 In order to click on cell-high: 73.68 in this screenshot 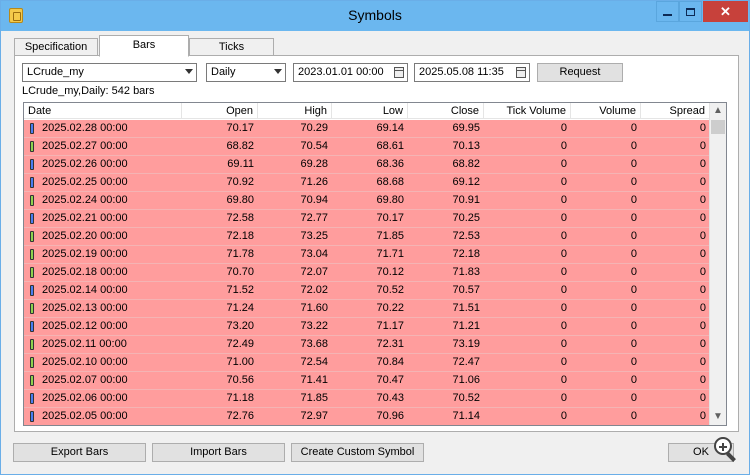, I will do `click(314, 344)`.